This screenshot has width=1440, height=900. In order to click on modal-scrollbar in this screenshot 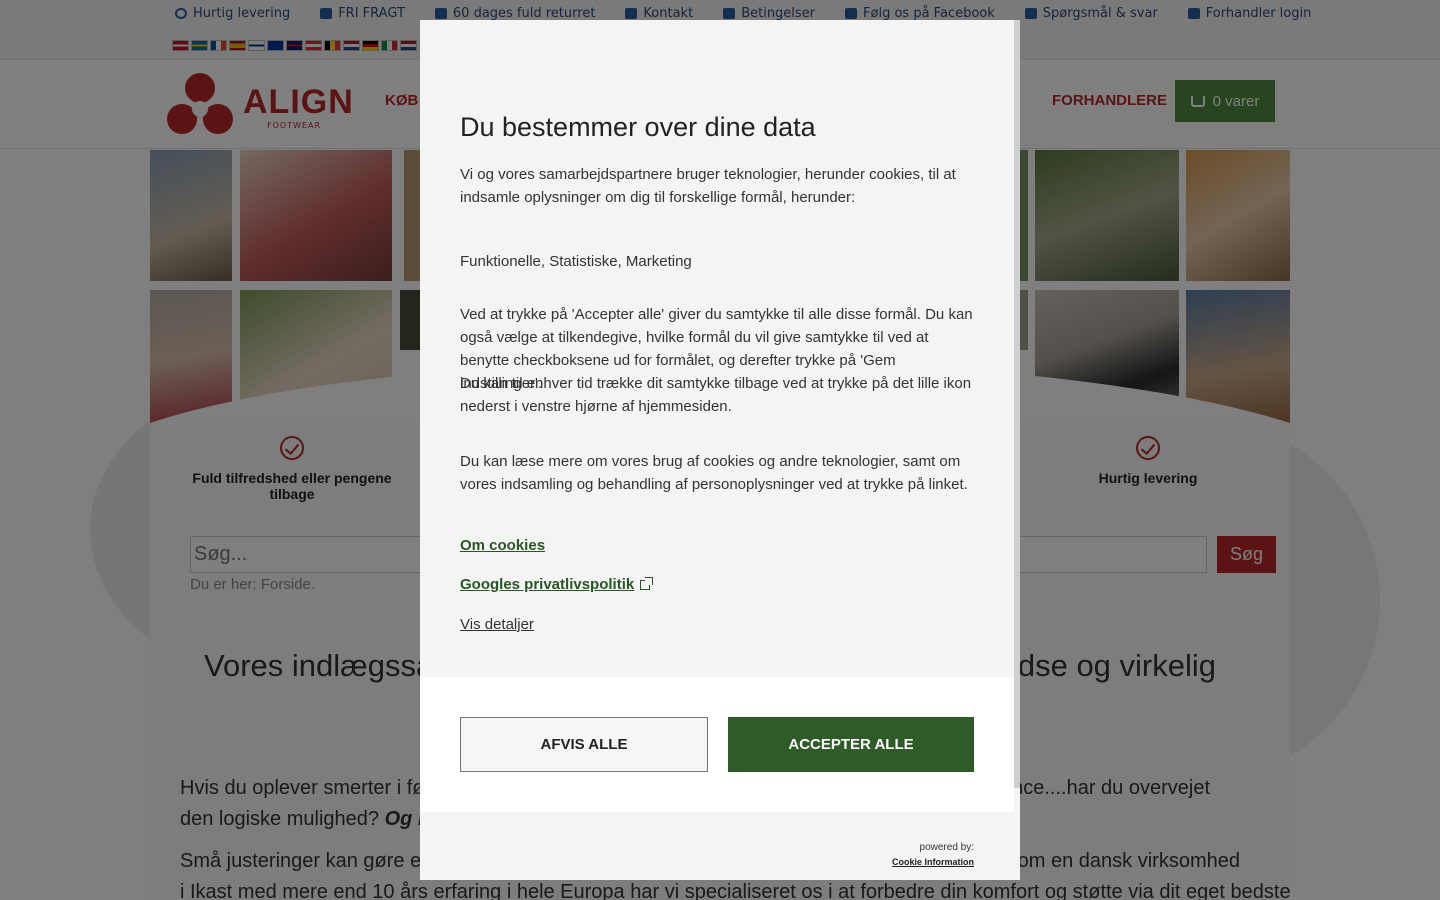, I will do `click(1017, 404)`.